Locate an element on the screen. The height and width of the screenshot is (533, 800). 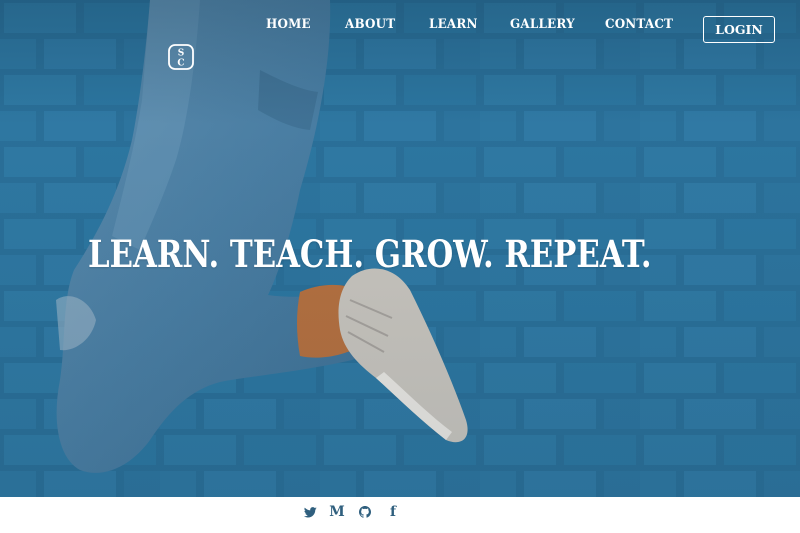
medium-icon: M is located at coordinates (337, 512).